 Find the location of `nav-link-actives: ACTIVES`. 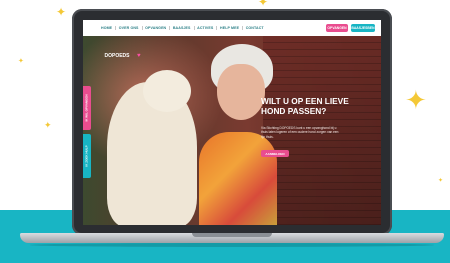

nav-link-actives: ACTIVES is located at coordinates (205, 28).